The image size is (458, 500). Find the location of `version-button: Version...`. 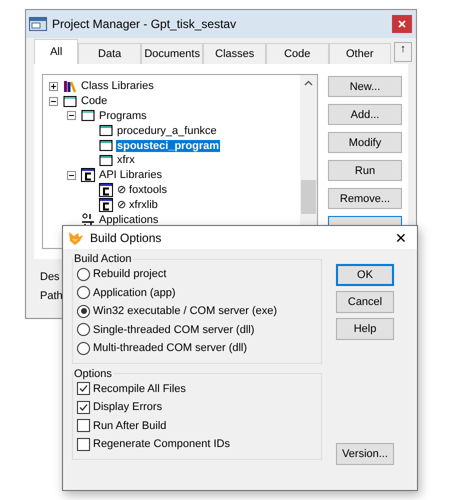

version-button: Version... is located at coordinates (365, 454).